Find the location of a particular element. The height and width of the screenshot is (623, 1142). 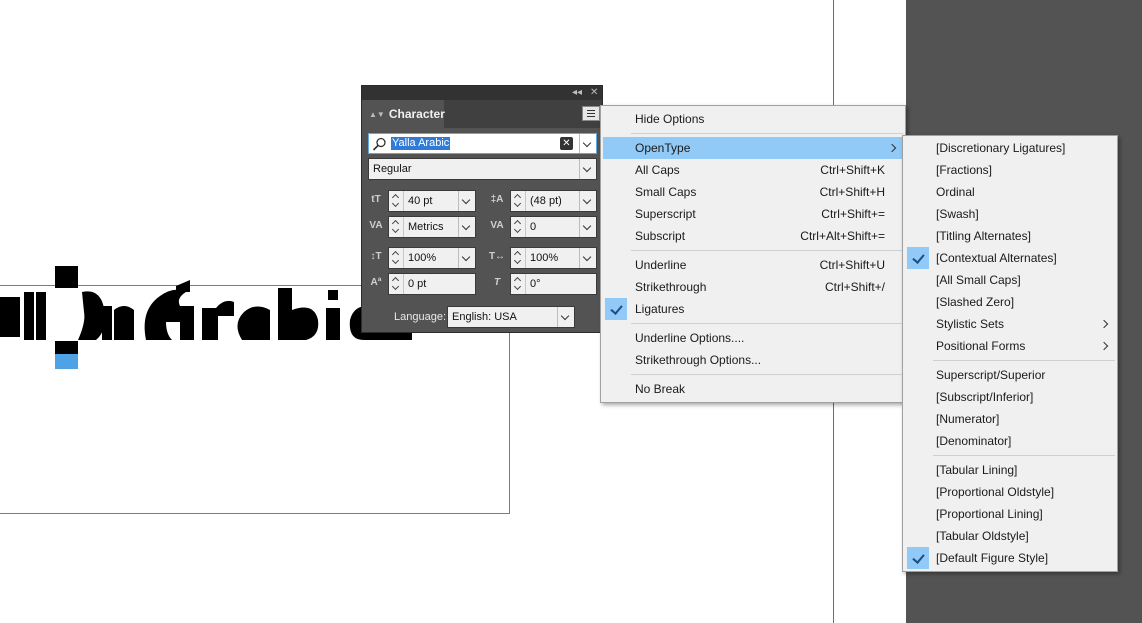

panel-tab-row: ▲▼ Character is located at coordinates (482, 114).